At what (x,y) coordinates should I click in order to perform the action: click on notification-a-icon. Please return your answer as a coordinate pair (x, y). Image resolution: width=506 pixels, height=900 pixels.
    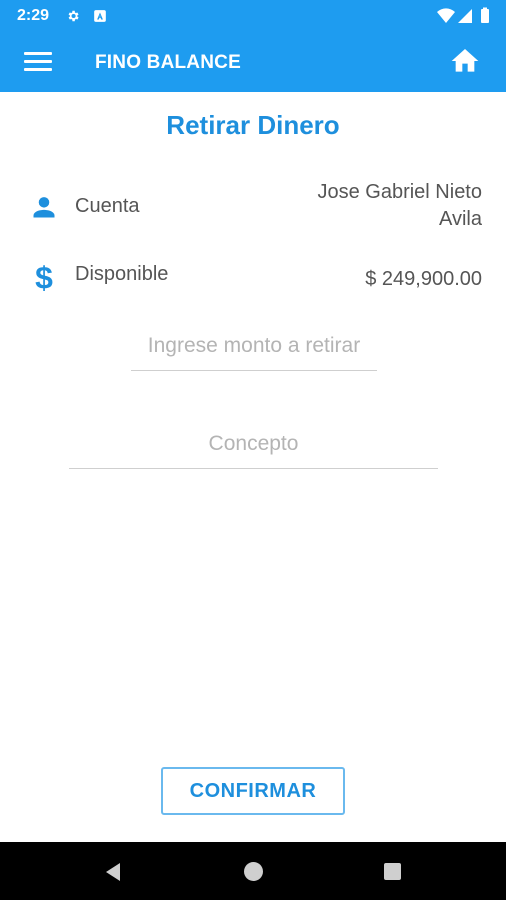
    Looking at the image, I should click on (100, 16).